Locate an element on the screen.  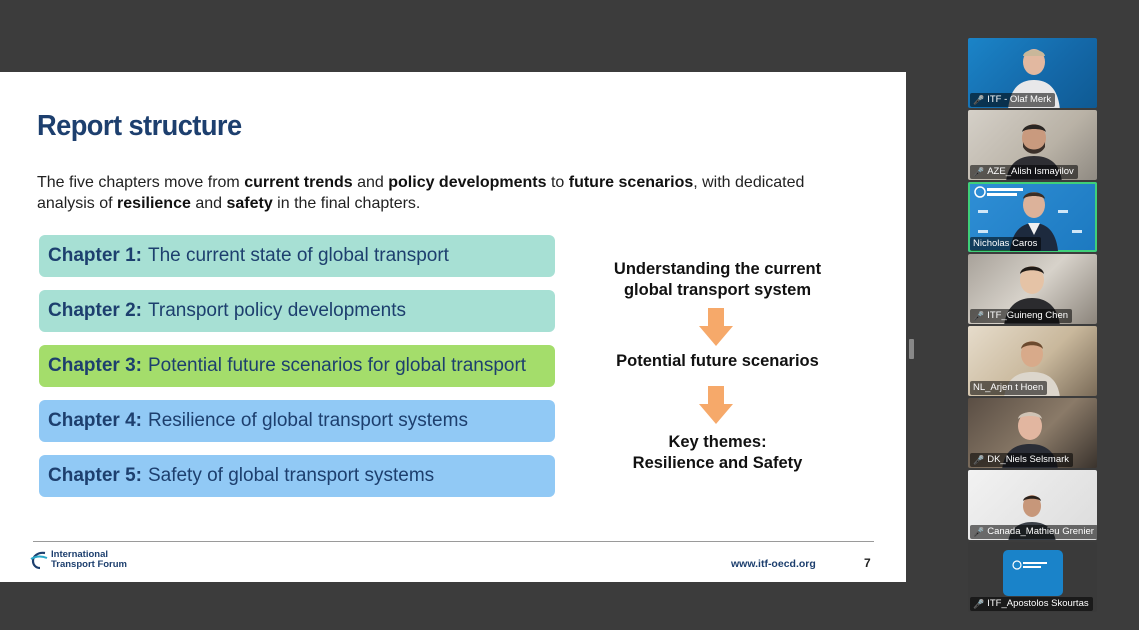
participant-name-label: 🎤 Canada_Mathieu Grenier is located at coordinates (1033, 532).